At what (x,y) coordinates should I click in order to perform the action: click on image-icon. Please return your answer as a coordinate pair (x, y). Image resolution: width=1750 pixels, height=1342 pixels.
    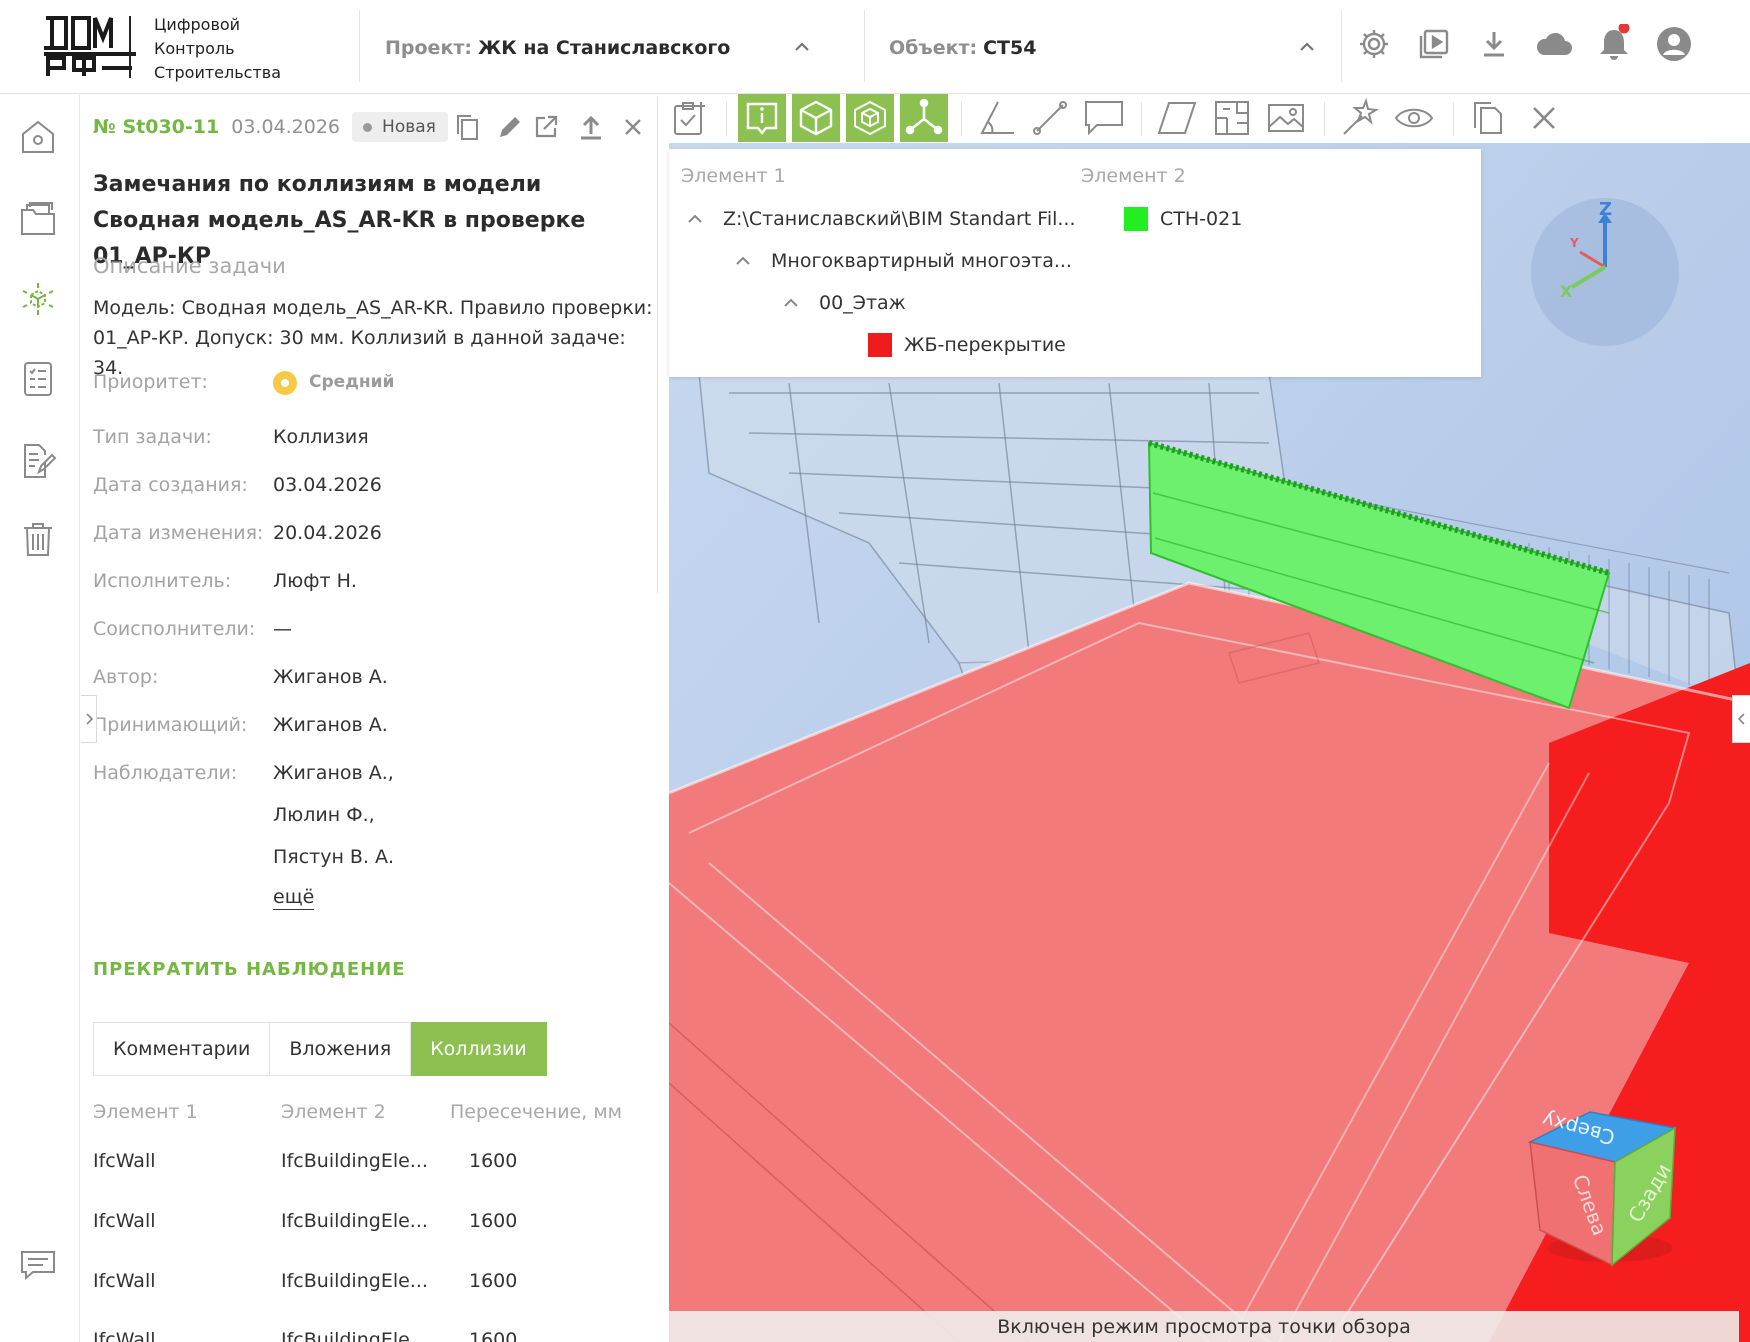
    Looking at the image, I should click on (1286, 118).